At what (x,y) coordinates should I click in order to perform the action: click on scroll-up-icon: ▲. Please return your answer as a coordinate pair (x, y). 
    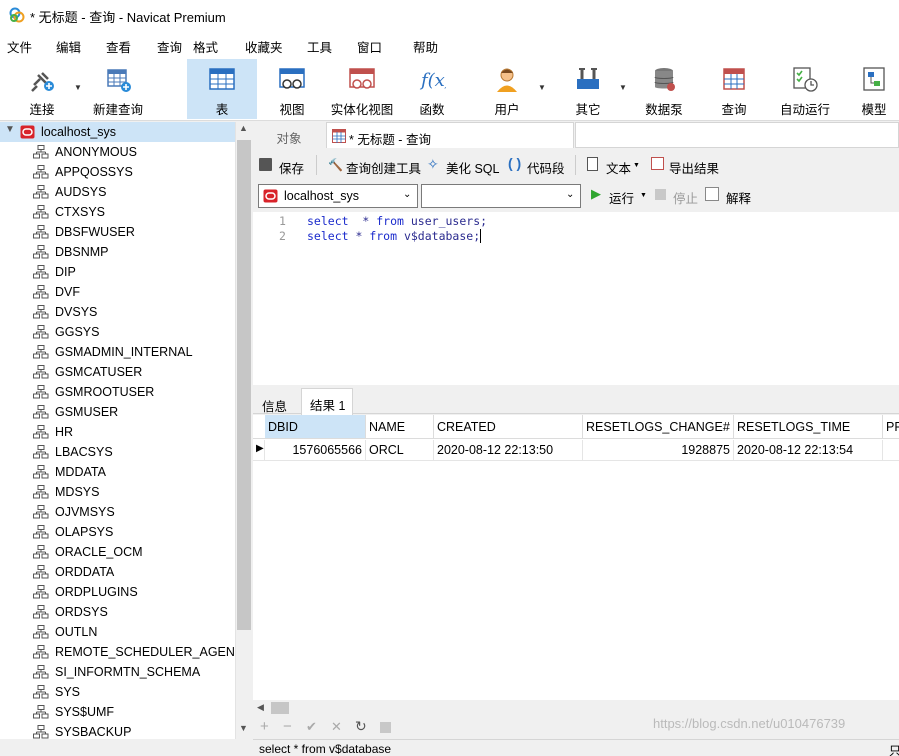
    Looking at the image, I should click on (243, 128).